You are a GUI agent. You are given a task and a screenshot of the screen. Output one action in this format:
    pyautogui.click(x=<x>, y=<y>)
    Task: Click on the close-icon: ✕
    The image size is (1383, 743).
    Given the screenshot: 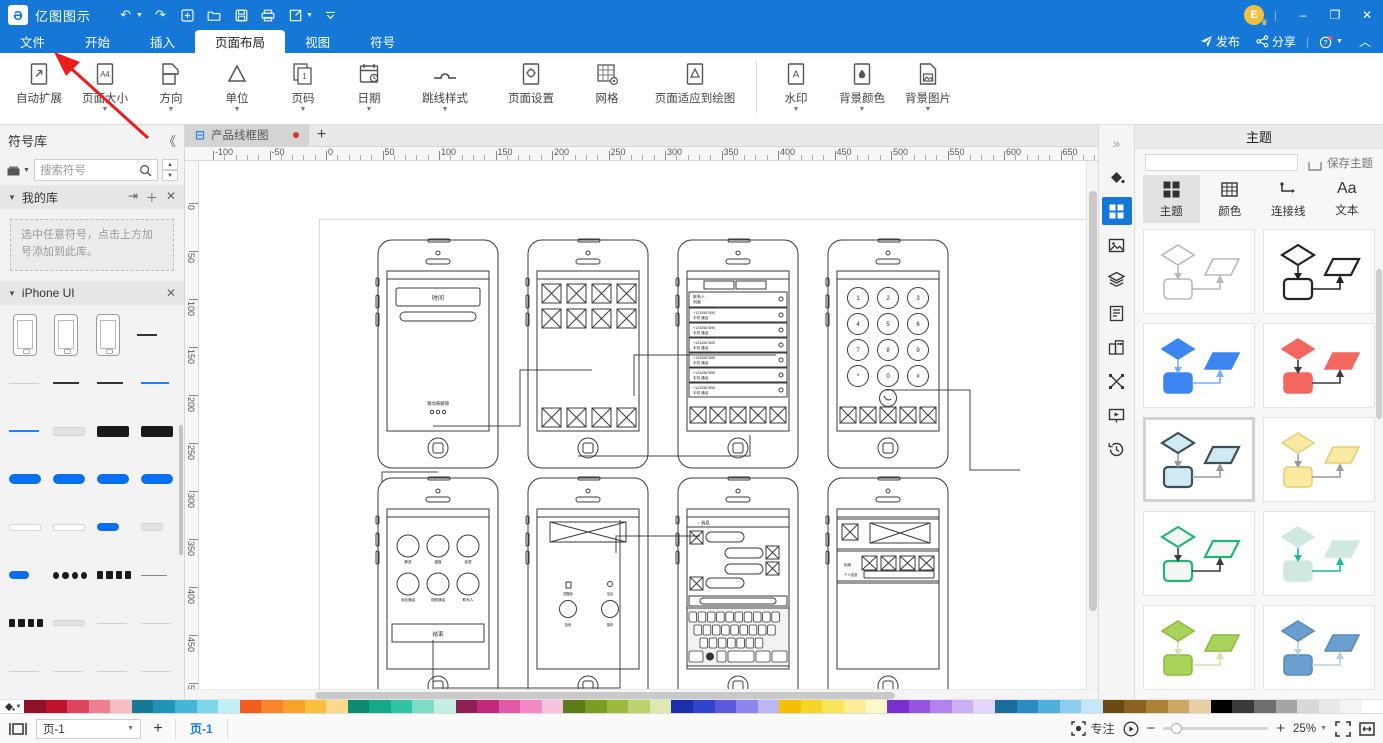 What is the action you would take?
    pyautogui.click(x=171, y=293)
    